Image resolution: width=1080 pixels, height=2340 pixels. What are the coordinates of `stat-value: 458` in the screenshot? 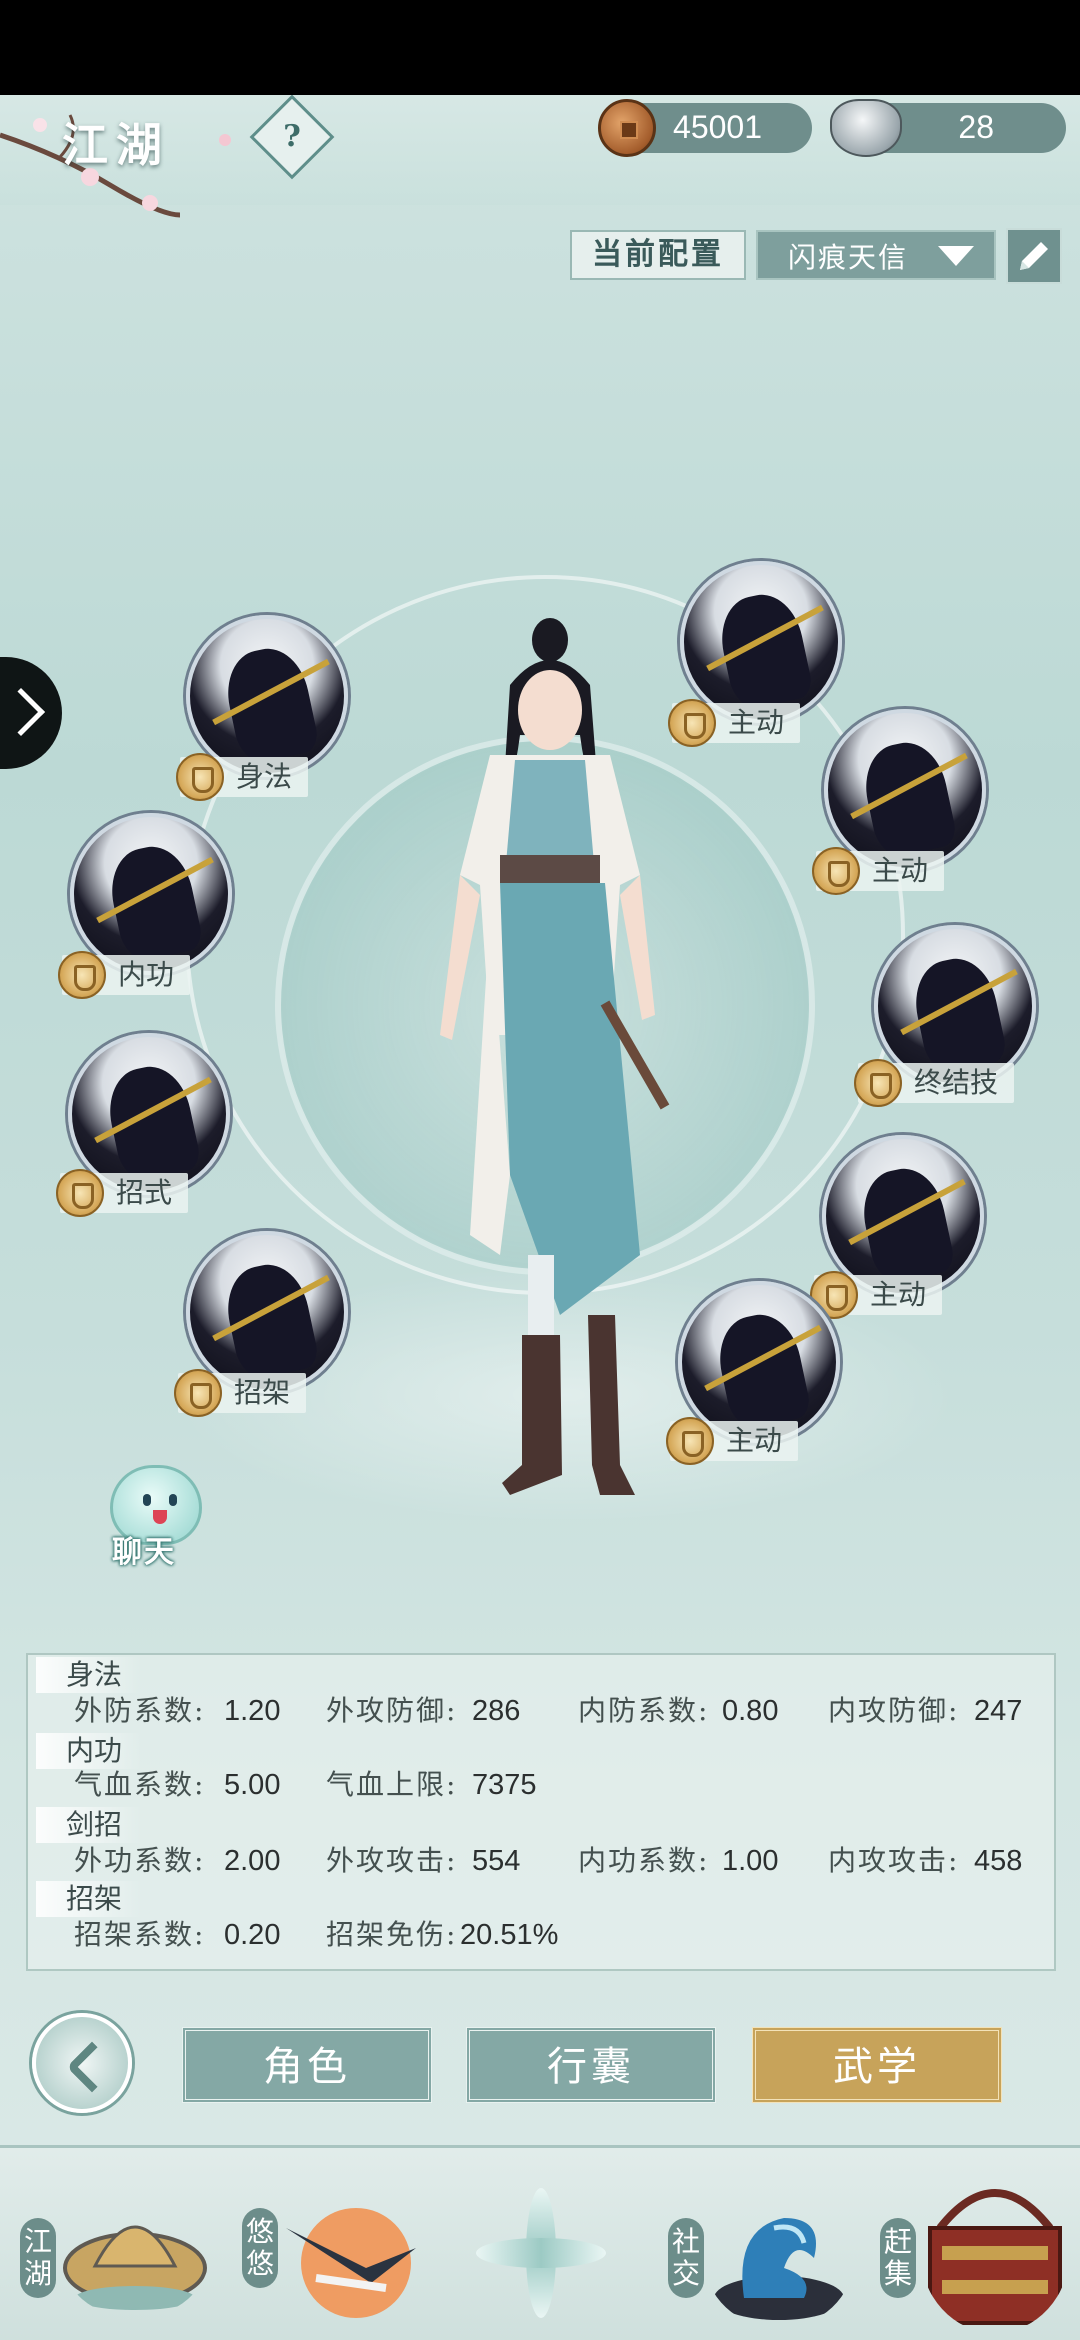 It's located at (998, 1861).